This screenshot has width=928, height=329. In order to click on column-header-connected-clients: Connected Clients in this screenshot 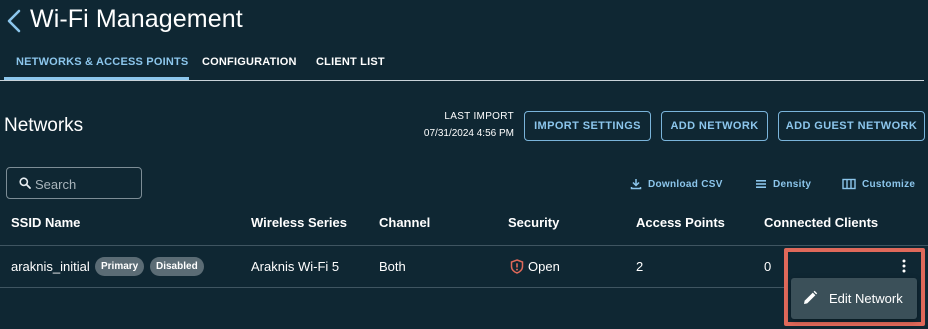, I will do `click(821, 222)`.